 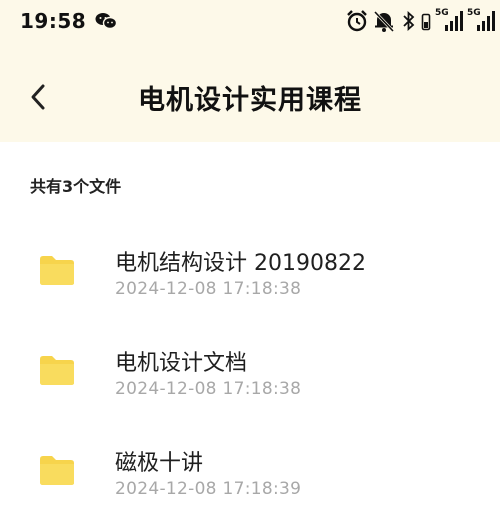 I want to click on status-bar: 19:58 5G 5G, so click(x=250, y=20).